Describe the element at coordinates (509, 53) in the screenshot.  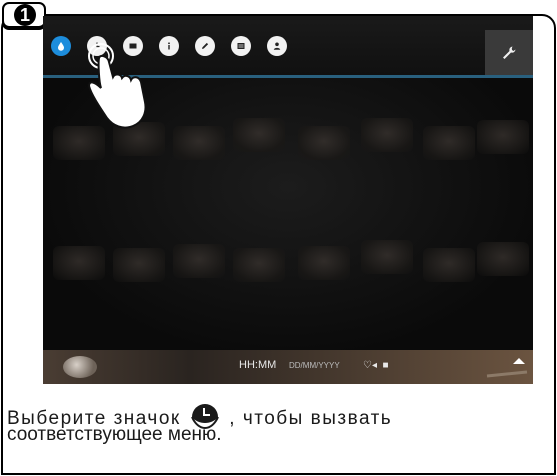
I see `wrench-icon` at that location.